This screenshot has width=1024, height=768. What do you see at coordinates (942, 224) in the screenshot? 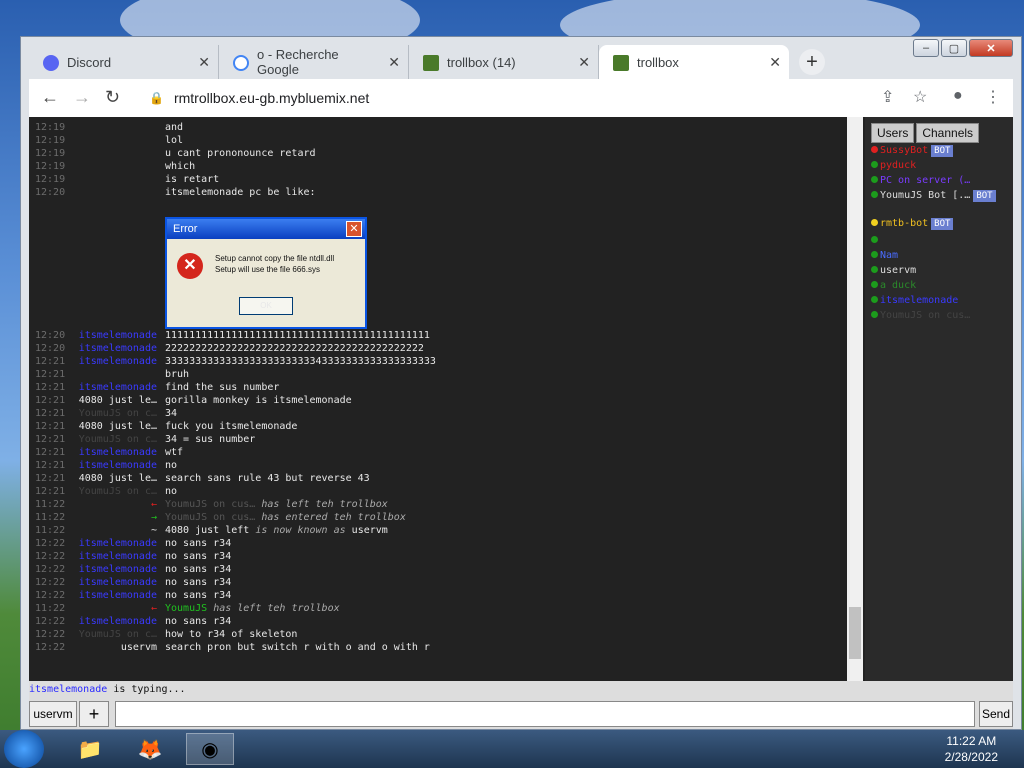
I see `bot-badge: BOT` at bounding box center [942, 224].